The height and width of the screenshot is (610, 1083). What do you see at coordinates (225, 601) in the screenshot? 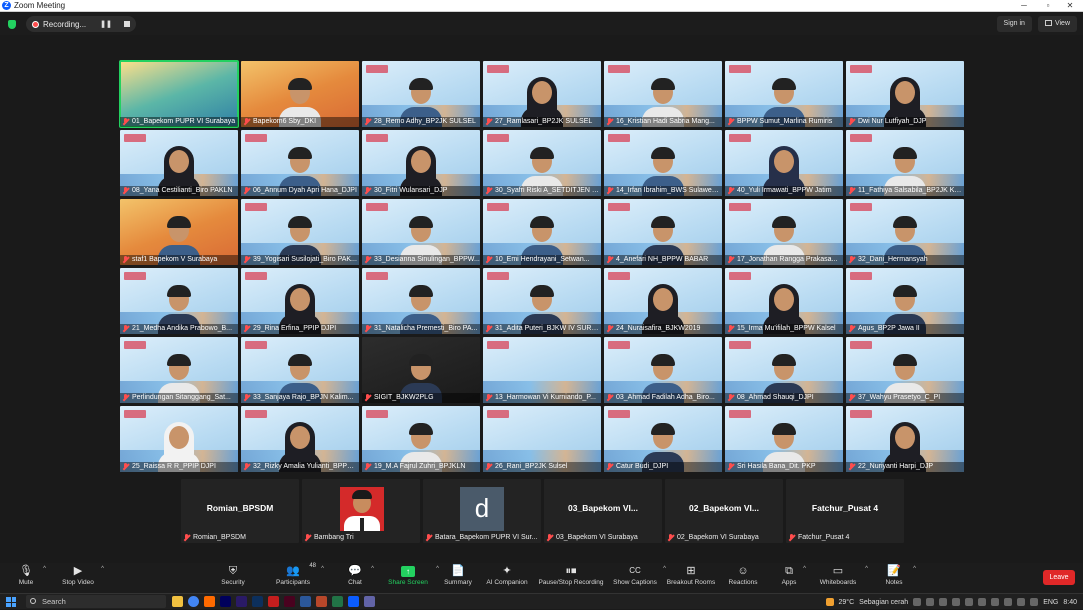
I see `after-effects-icon` at bounding box center [225, 601].